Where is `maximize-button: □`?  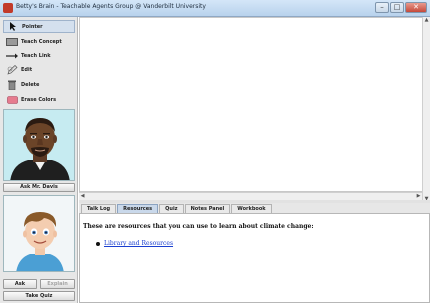
maximize-button: □ is located at coordinates (397, 7).